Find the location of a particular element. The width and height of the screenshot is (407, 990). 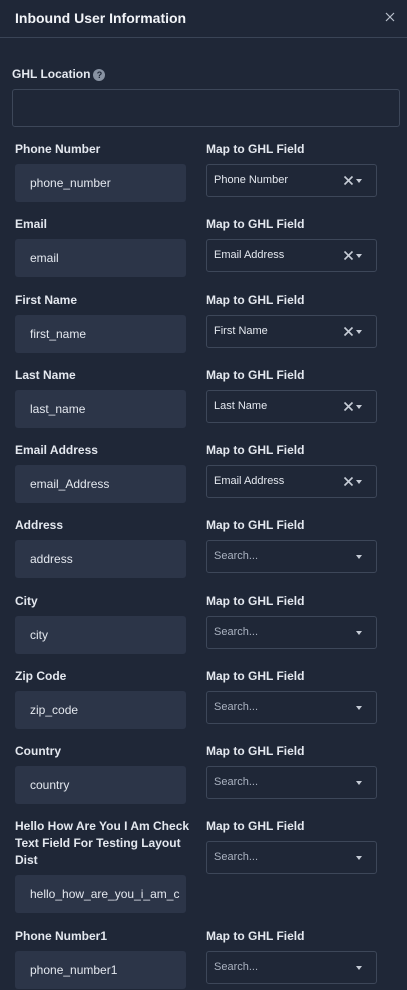

field-label: Email is located at coordinates (31, 224).